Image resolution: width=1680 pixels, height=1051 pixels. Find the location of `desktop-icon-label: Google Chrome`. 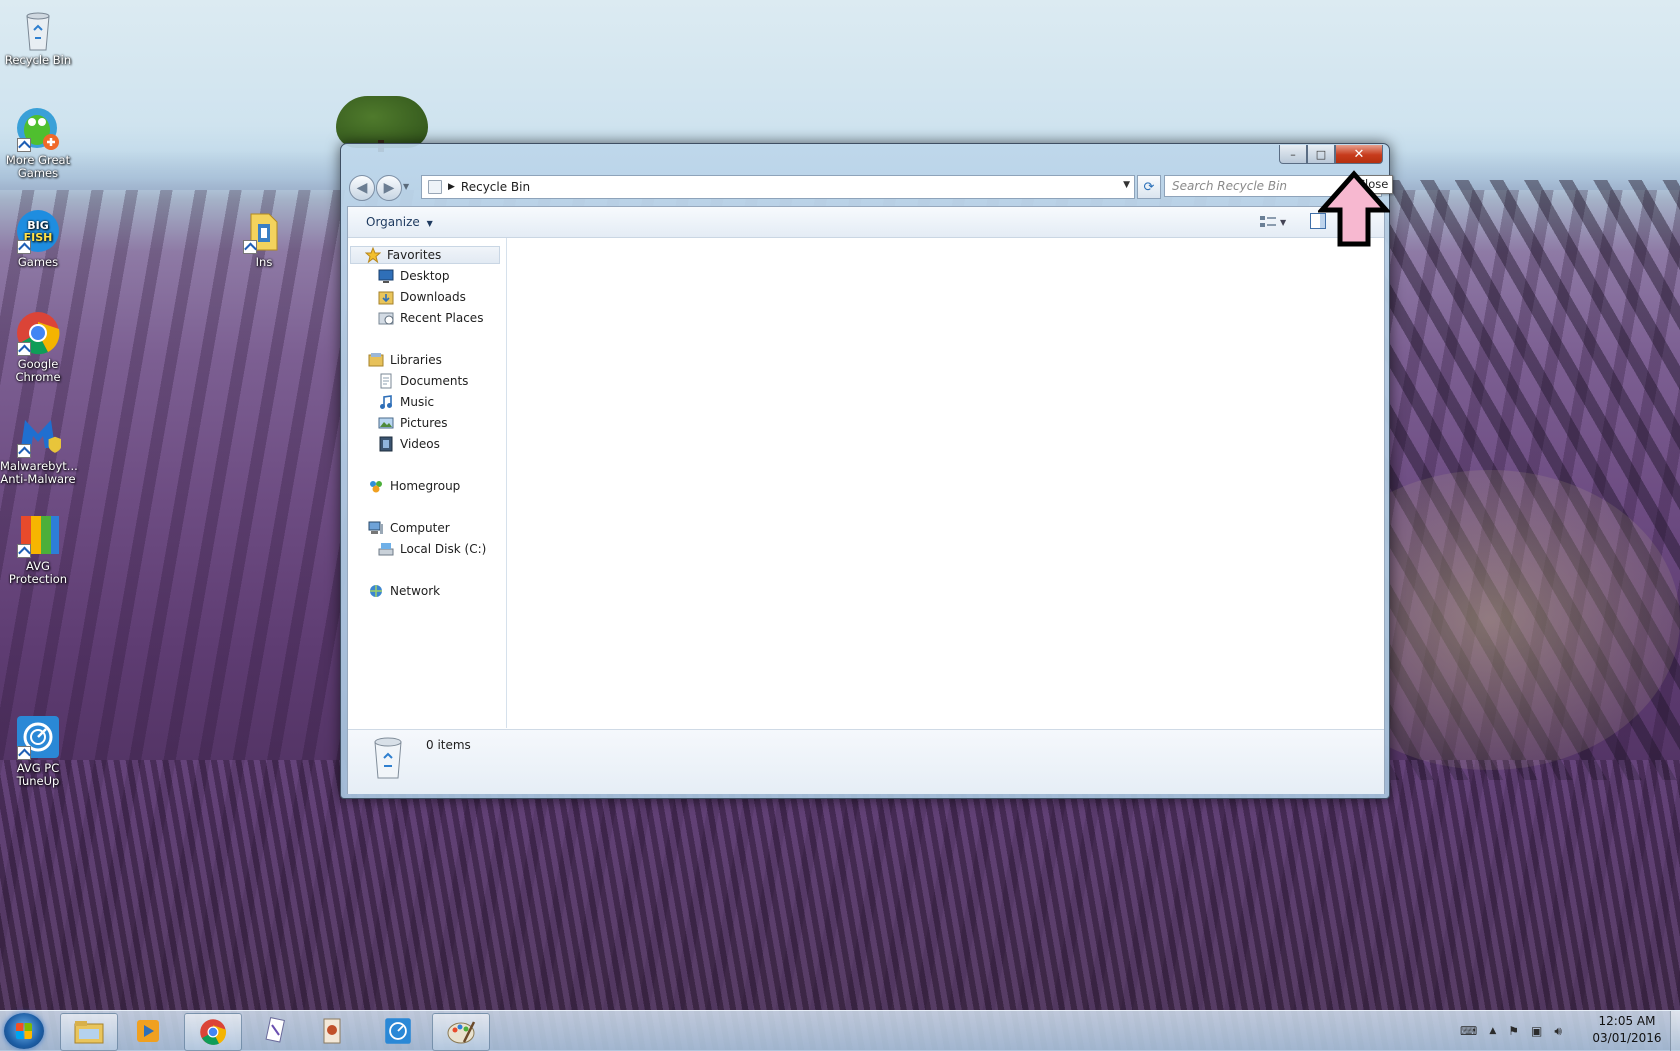

desktop-icon-label: Google Chrome is located at coordinates (38, 370).